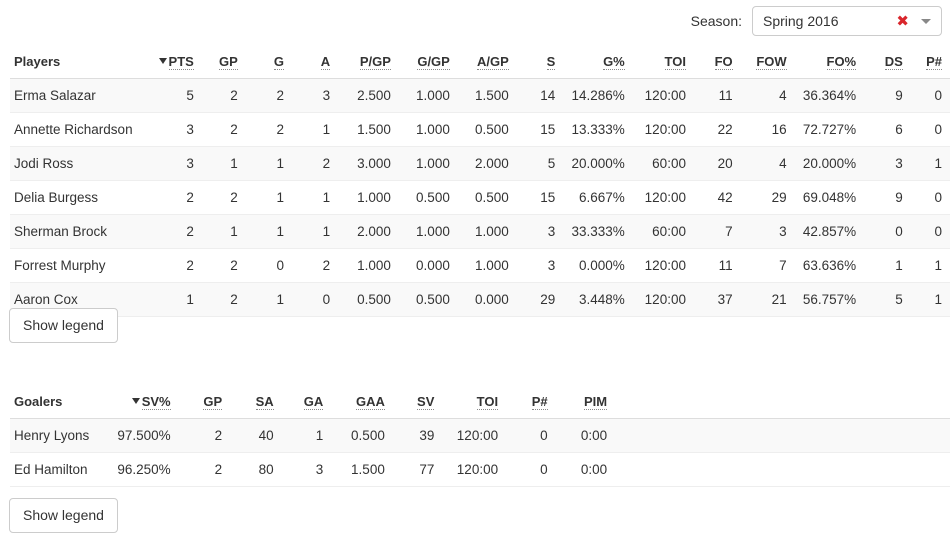  I want to click on col-header-fo: FO, so click(717, 63).